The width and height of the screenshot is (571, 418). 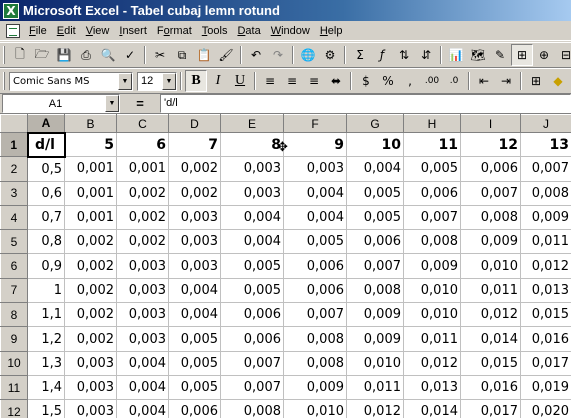 I want to click on font-size-select: 12 ▼, so click(x=157, y=81).